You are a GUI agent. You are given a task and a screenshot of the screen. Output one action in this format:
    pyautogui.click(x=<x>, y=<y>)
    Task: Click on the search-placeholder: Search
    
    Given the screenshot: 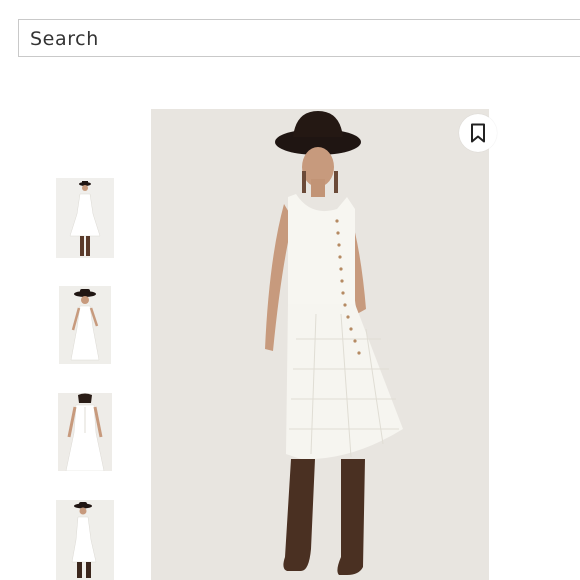 What is the action you would take?
    pyautogui.click(x=64, y=39)
    